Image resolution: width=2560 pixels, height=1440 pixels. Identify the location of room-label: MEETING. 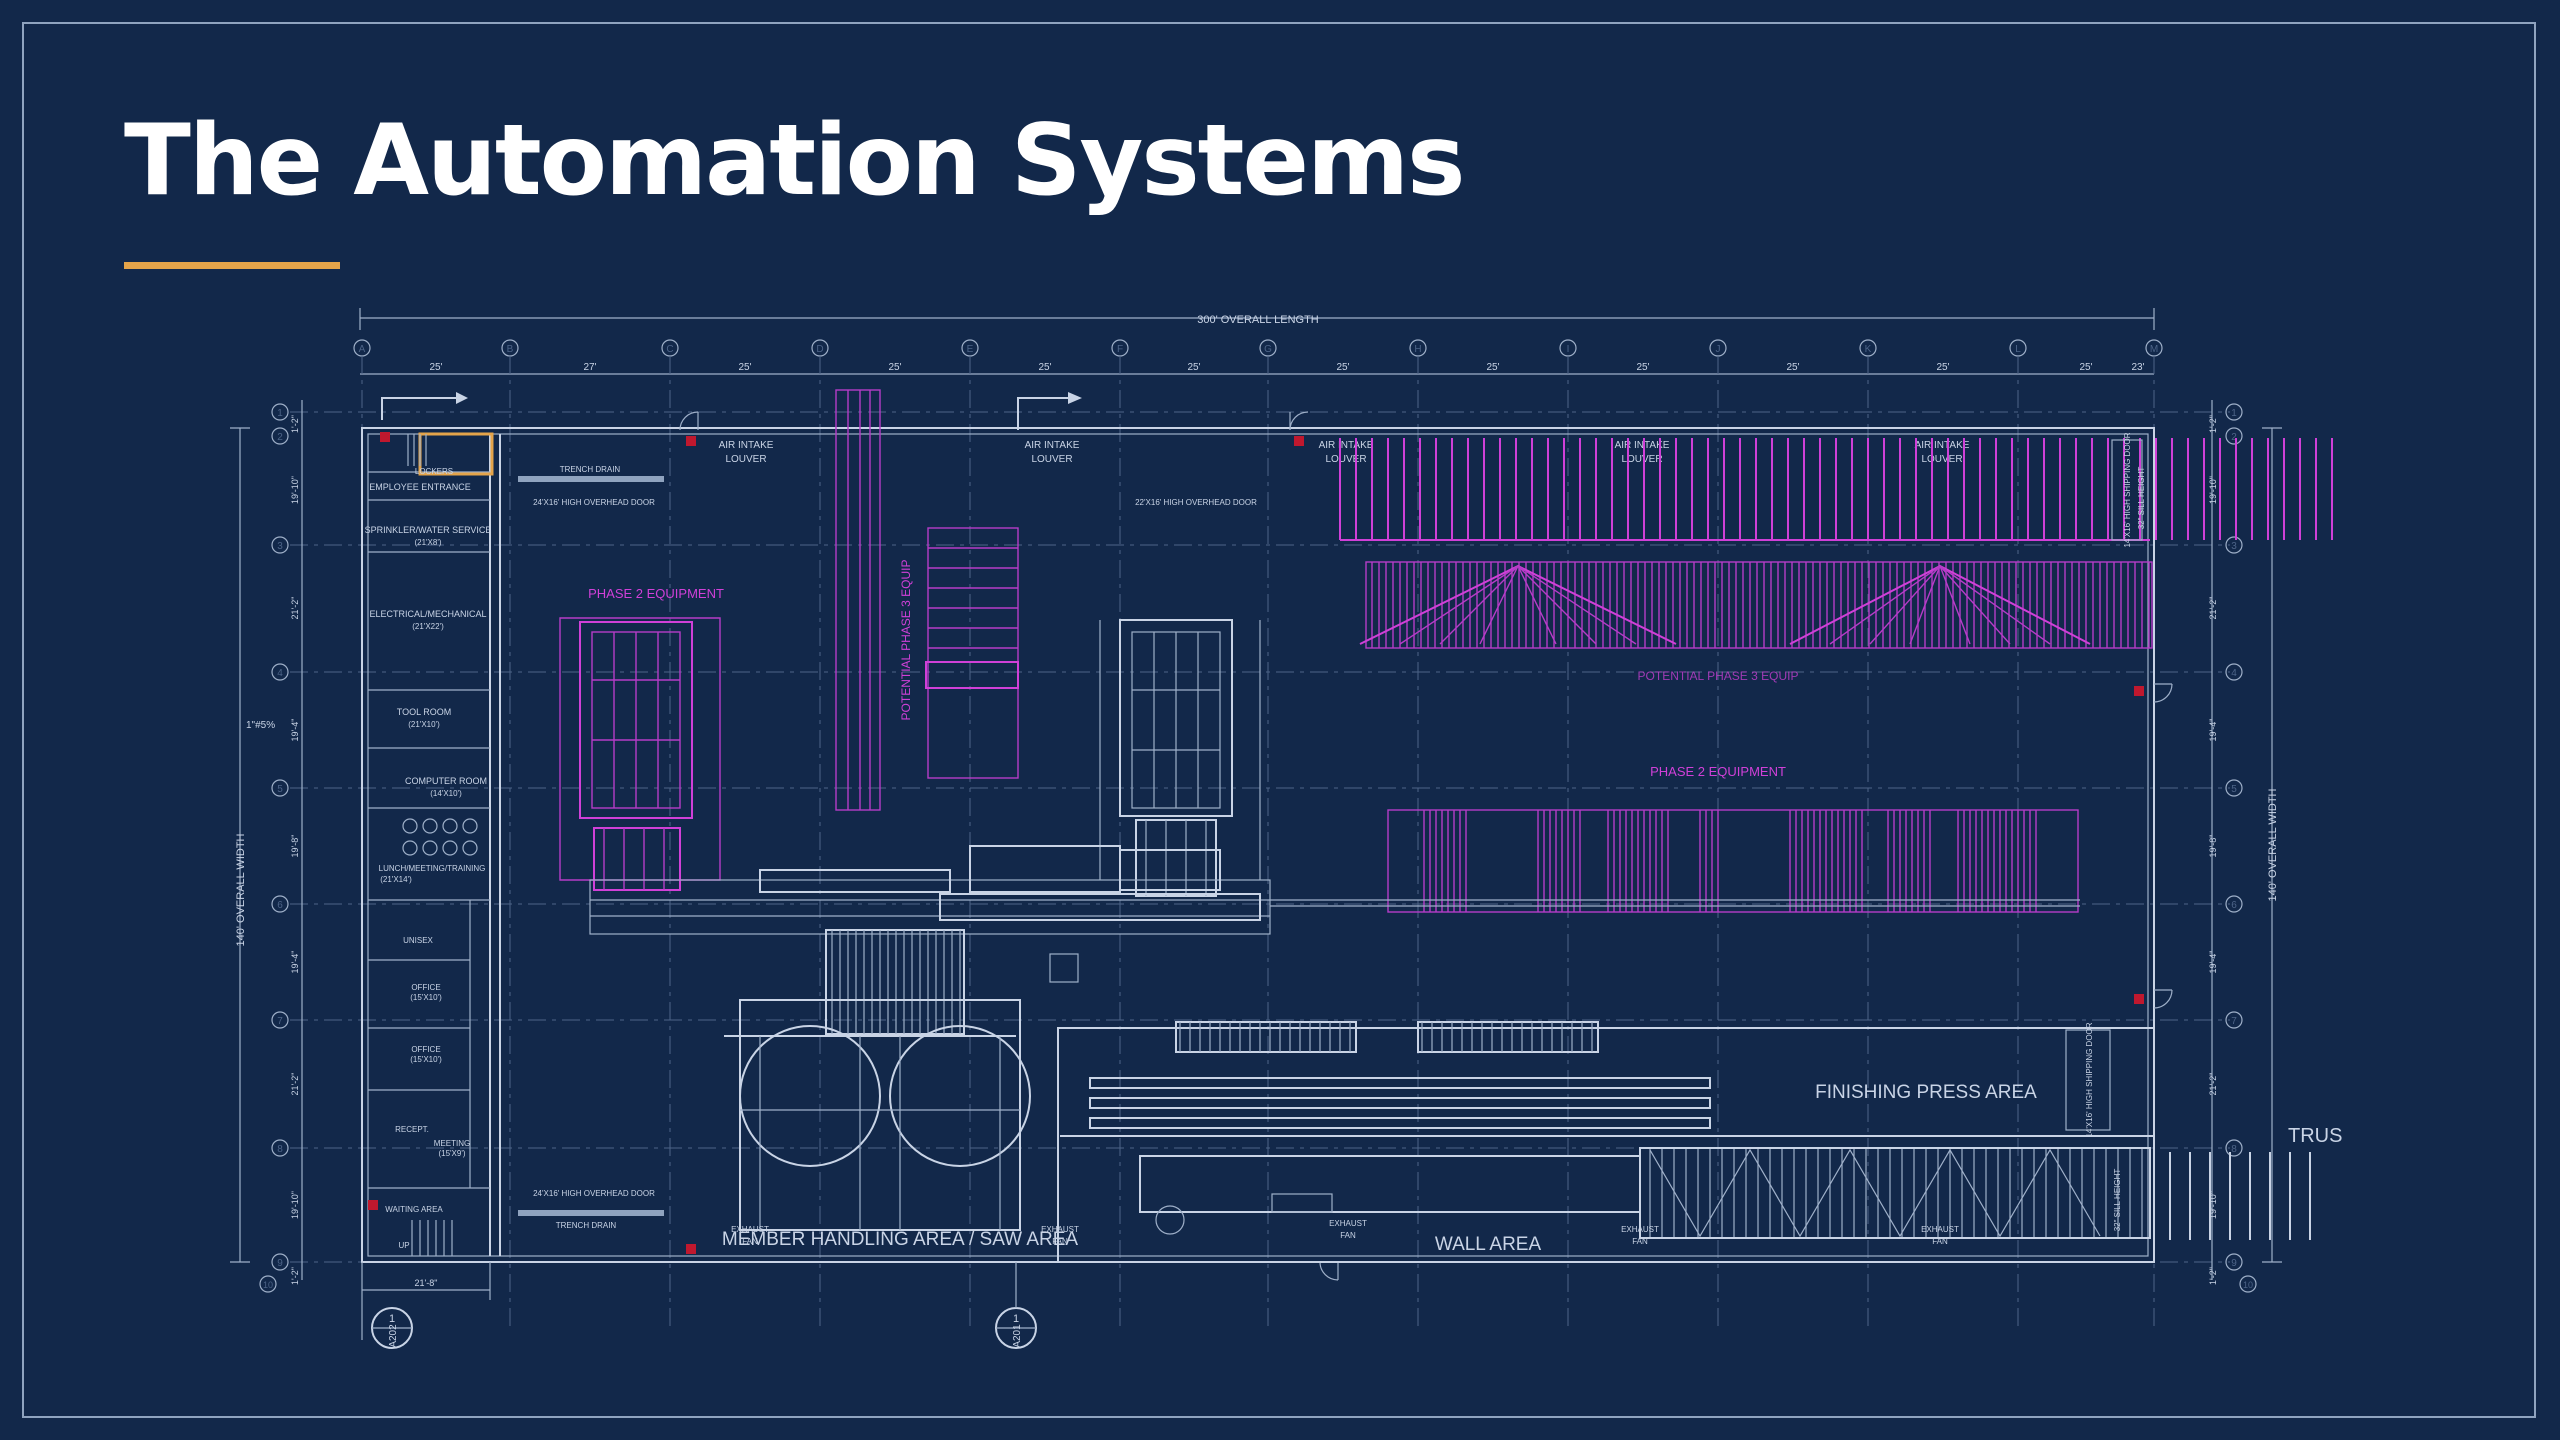
(452, 1143).